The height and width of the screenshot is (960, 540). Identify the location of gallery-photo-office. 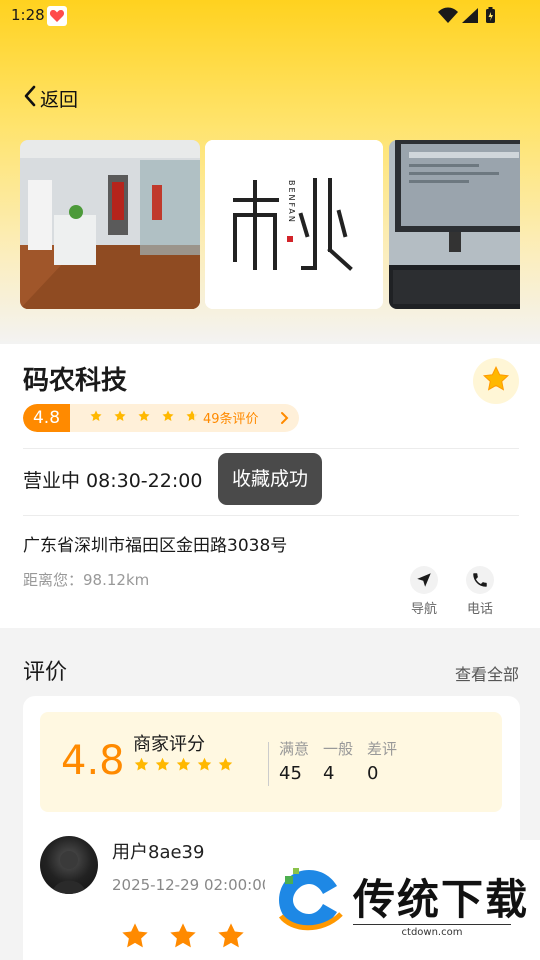
(110, 224).